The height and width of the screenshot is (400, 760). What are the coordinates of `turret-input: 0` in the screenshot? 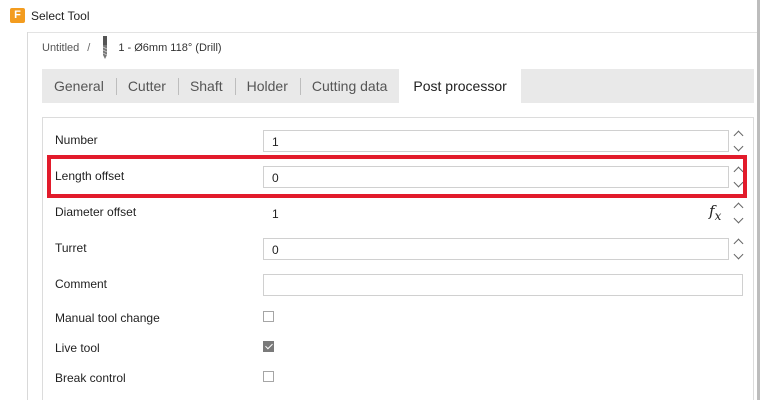 It's located at (496, 249).